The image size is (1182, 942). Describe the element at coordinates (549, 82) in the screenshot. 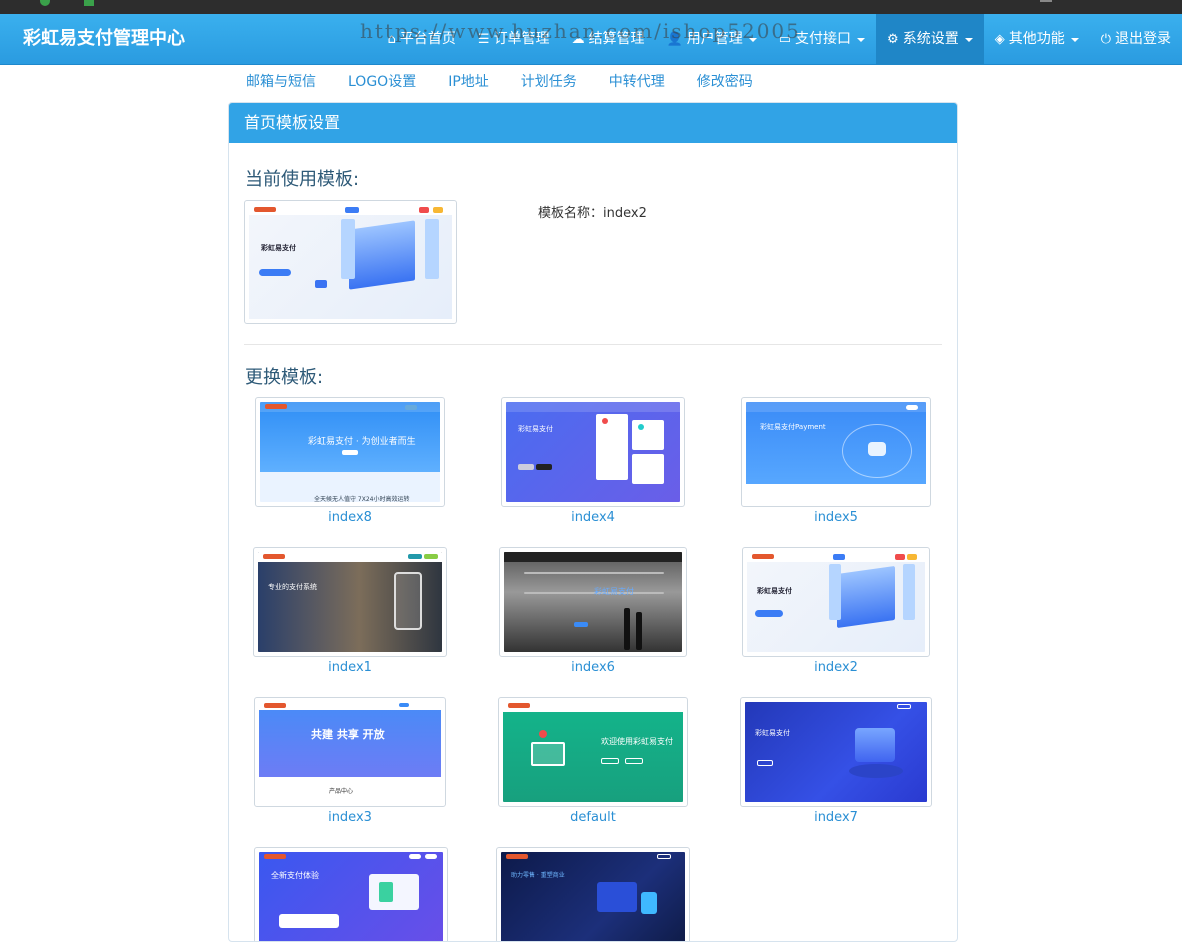

I see `subnav-link: 计划任务` at that location.